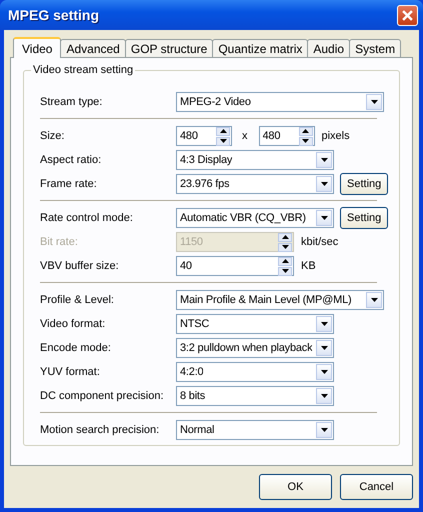 This screenshot has width=423, height=512. I want to click on dropdown: 8 bits, so click(255, 396).